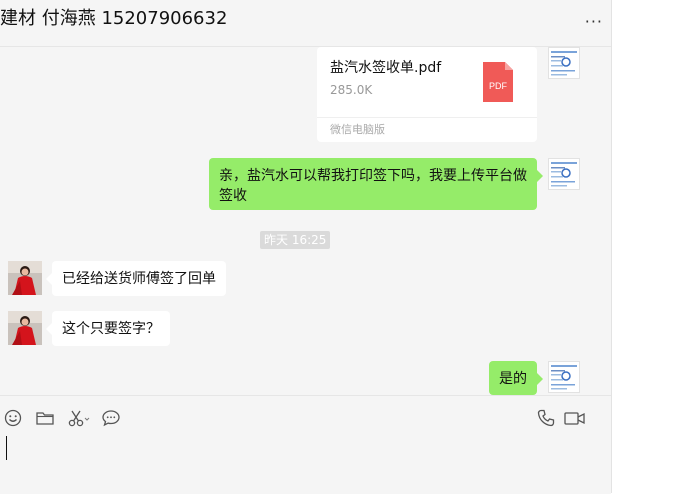 This screenshot has height=494, width=691. What do you see at coordinates (108, 328) in the screenshot?
I see `contact-message-bubble: 这个只要签字？` at bounding box center [108, 328].